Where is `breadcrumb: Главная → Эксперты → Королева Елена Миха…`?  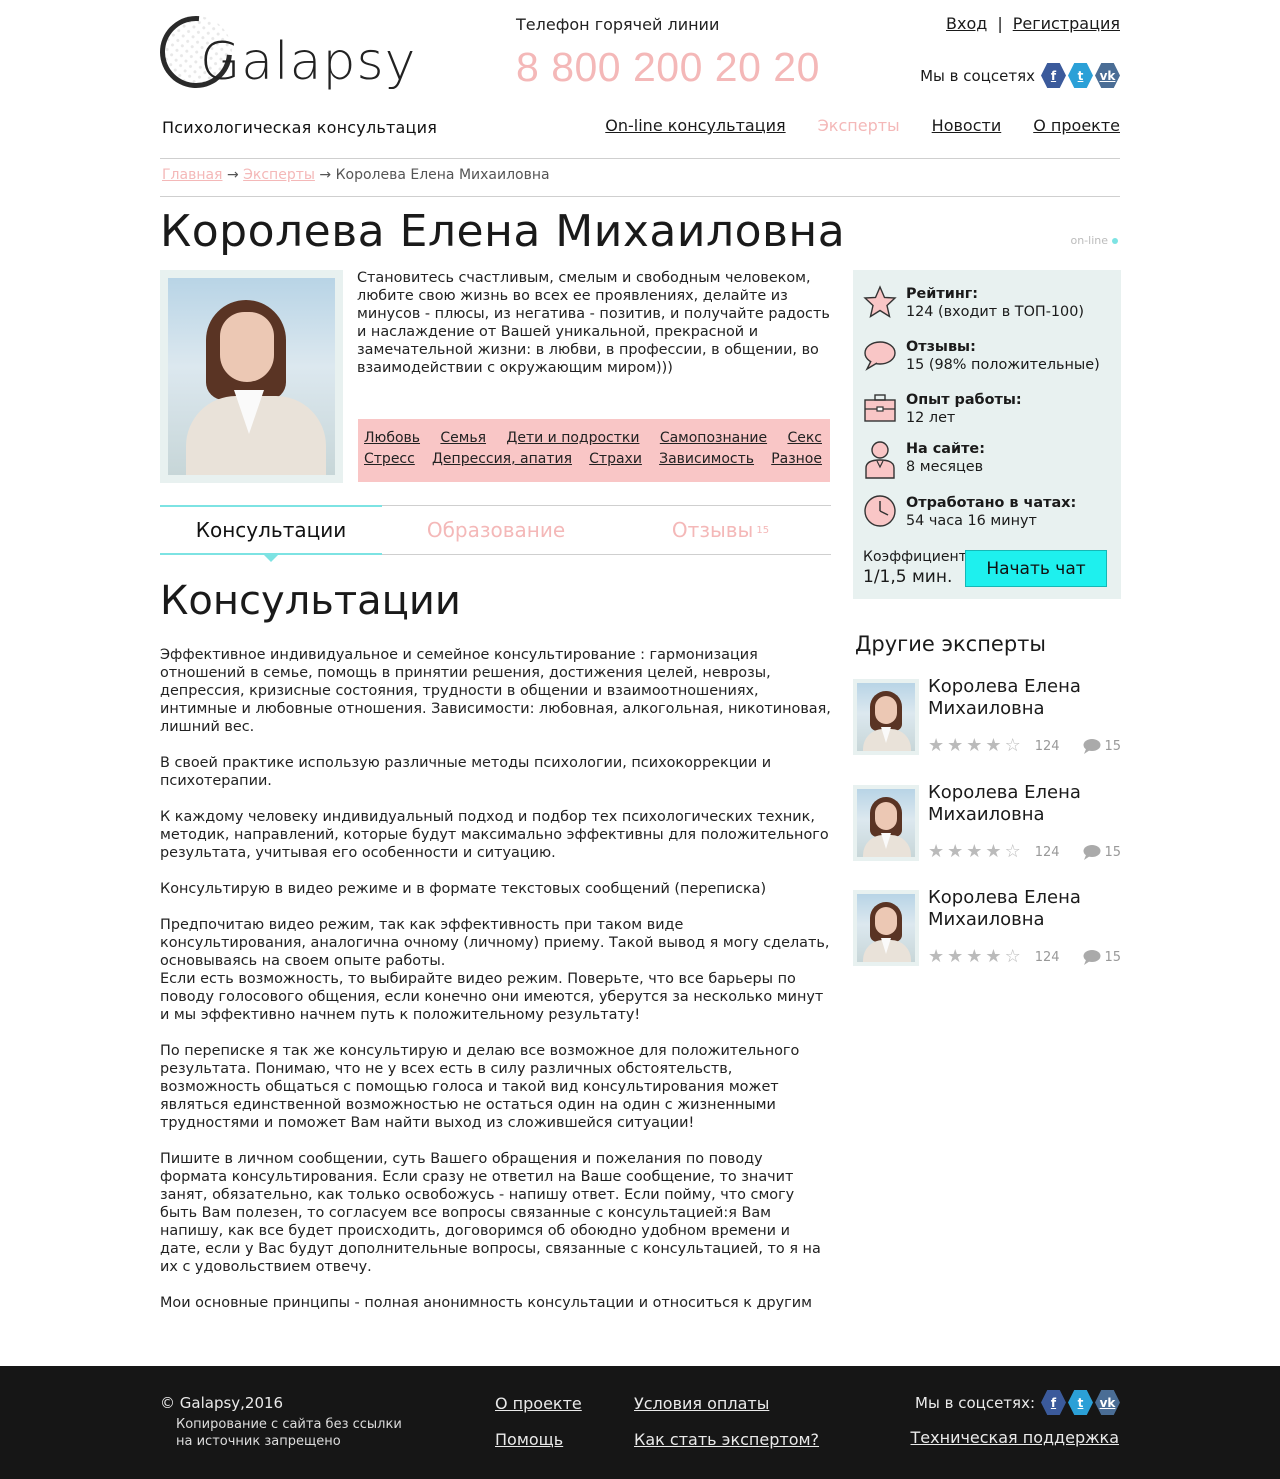
breadcrumb: Главная → Эксперты → Королева Елена Миха… is located at coordinates (356, 175).